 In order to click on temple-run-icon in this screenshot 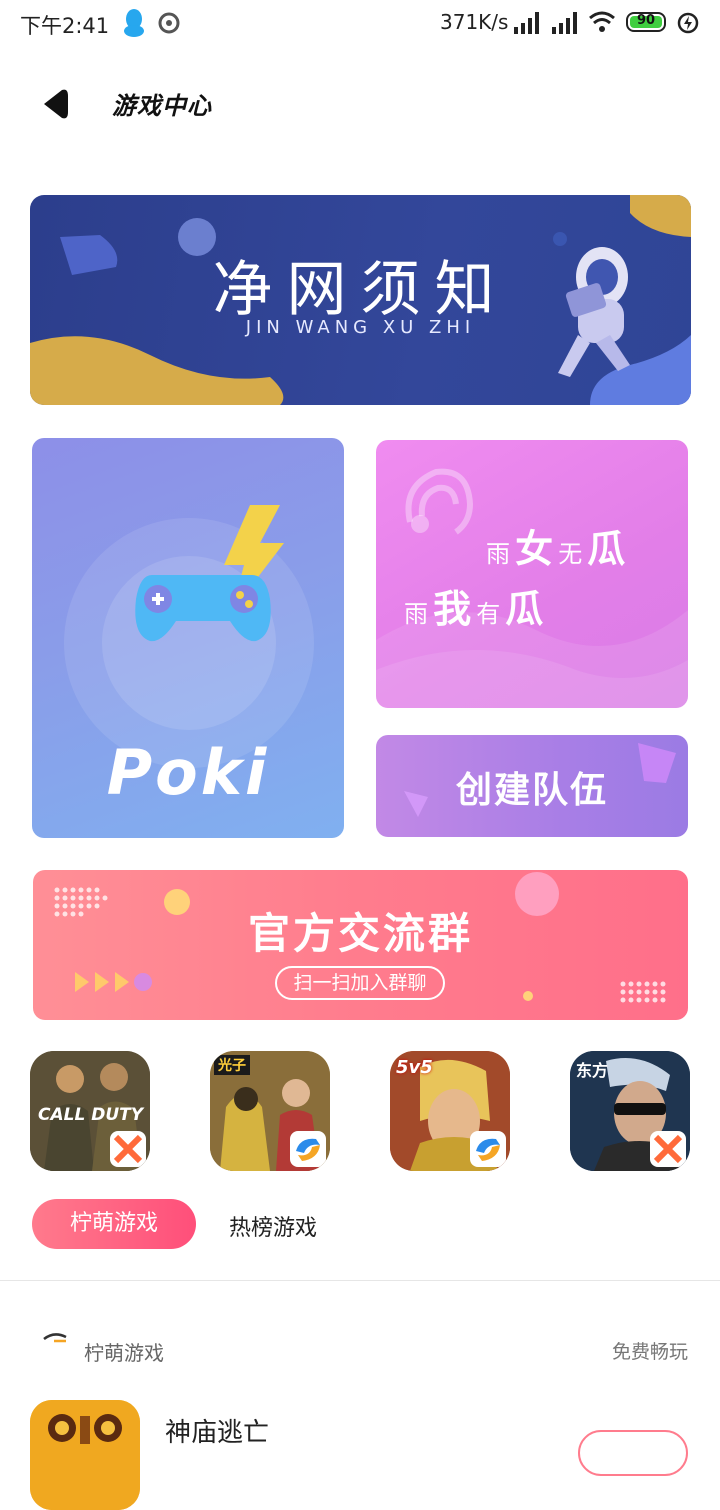, I will do `click(85, 1455)`.